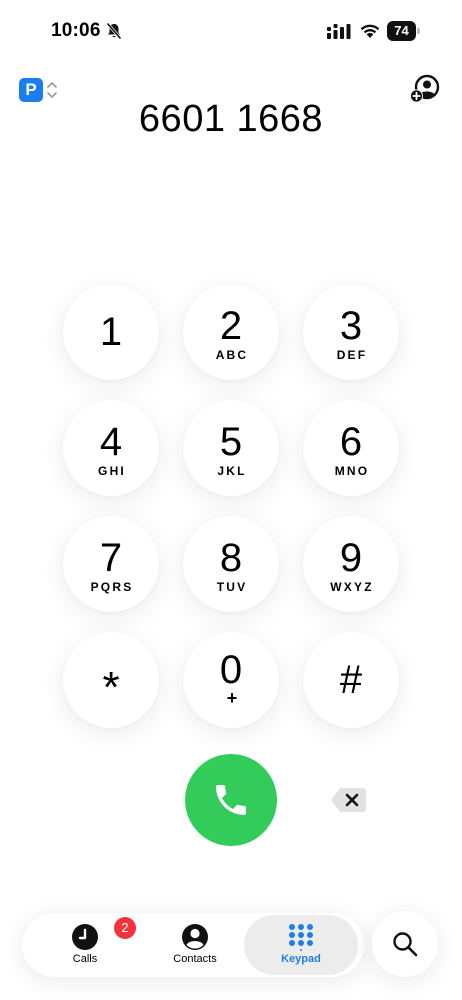  What do you see at coordinates (195, 937) in the screenshot?
I see `person-circle-icon` at bounding box center [195, 937].